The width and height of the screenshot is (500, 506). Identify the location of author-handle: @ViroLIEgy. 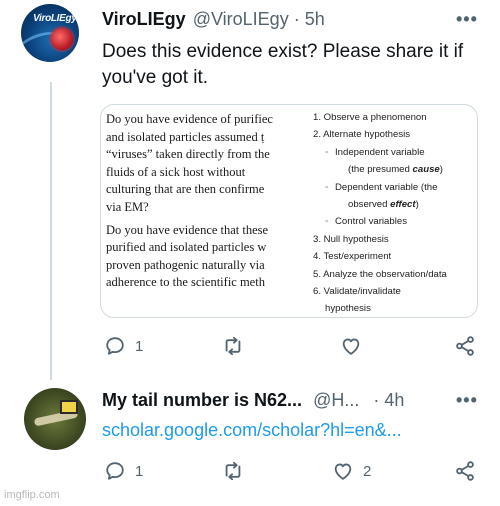
(241, 19).